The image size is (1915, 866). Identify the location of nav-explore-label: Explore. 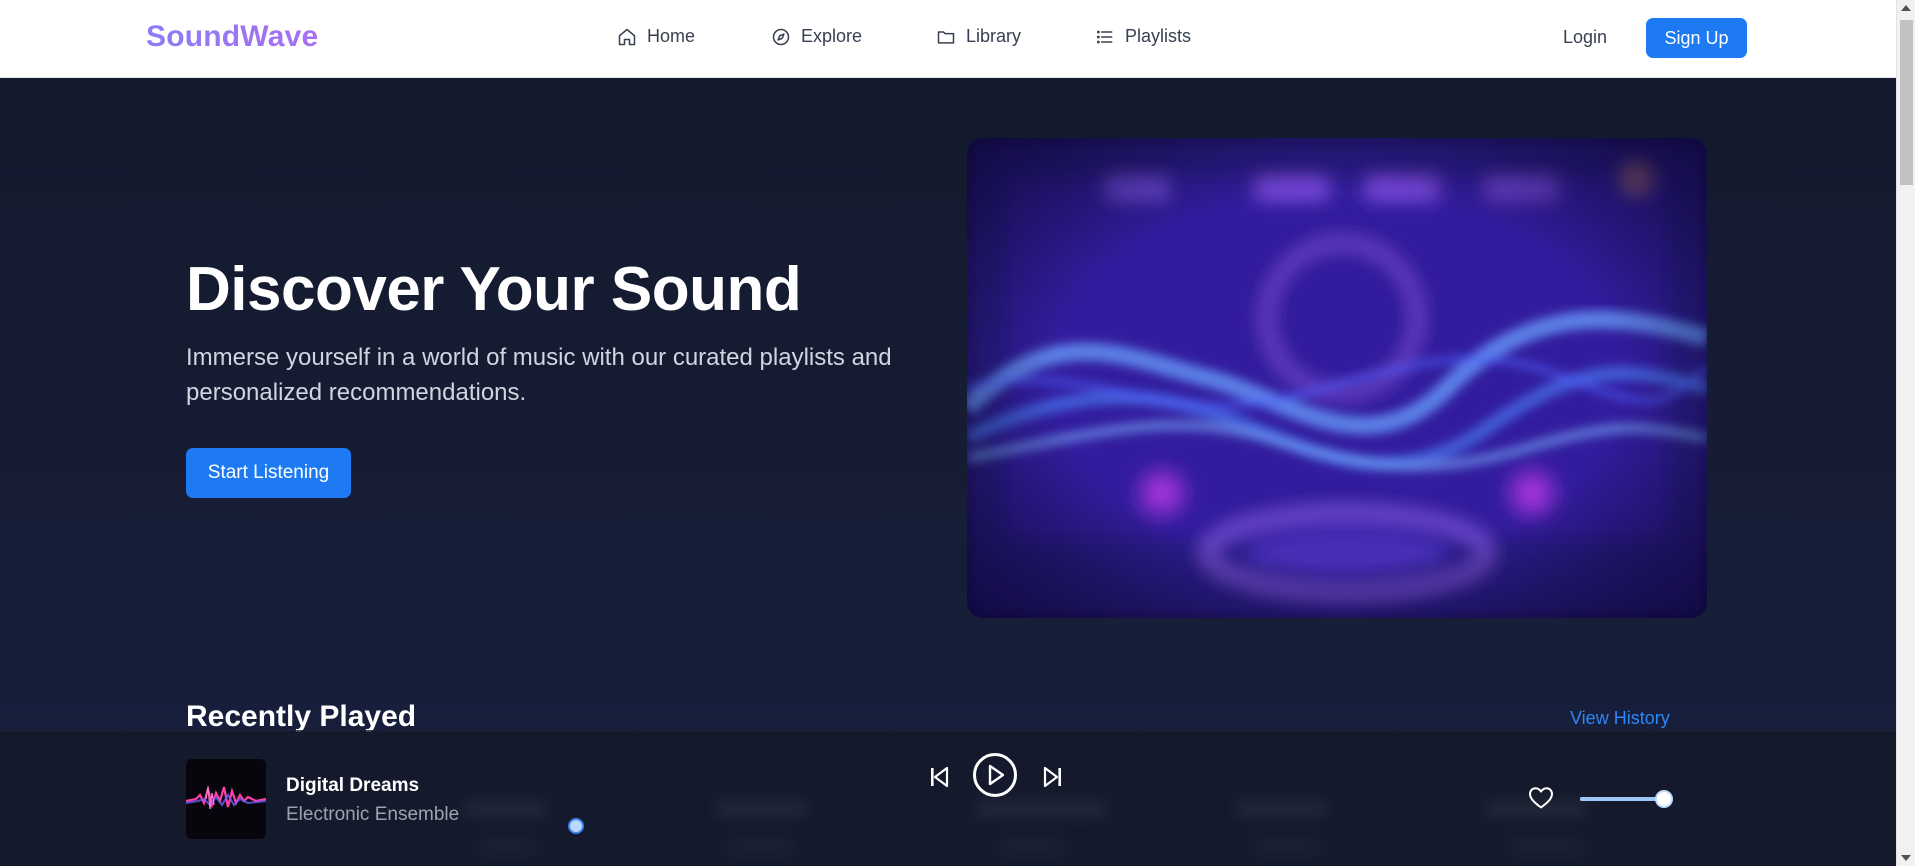
(832, 36).